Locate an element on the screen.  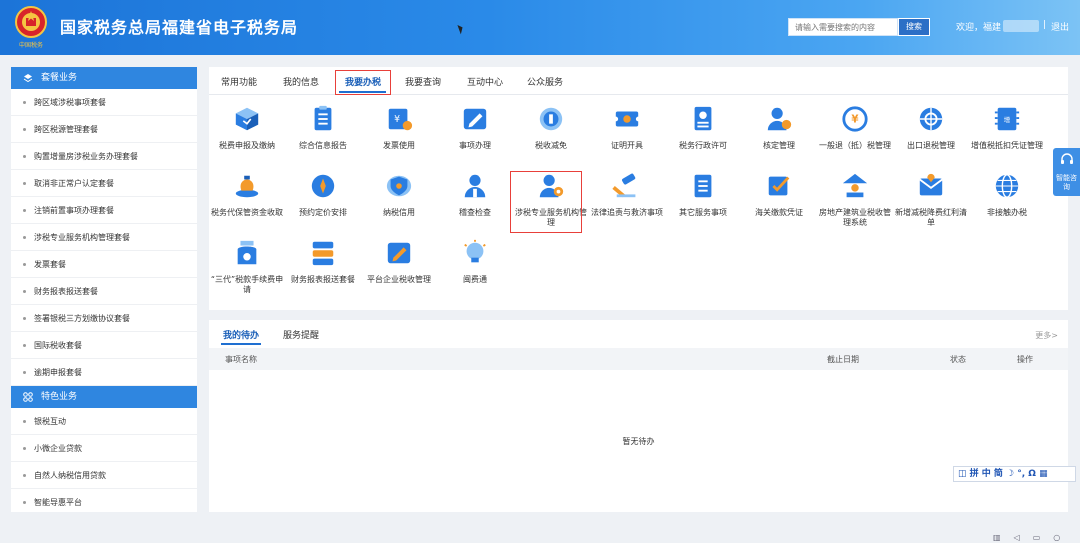
function-item: 海关缴款凭证 is located at coordinates (779, 195).